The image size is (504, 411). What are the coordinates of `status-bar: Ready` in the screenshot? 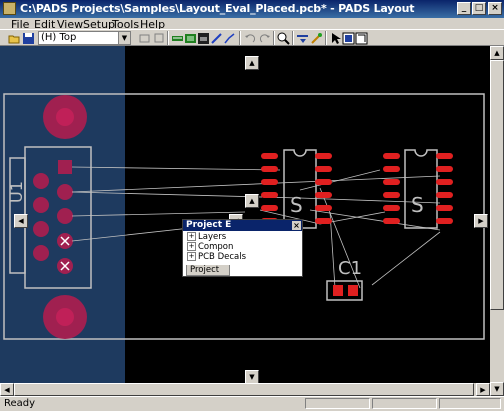 It's located at (252, 403).